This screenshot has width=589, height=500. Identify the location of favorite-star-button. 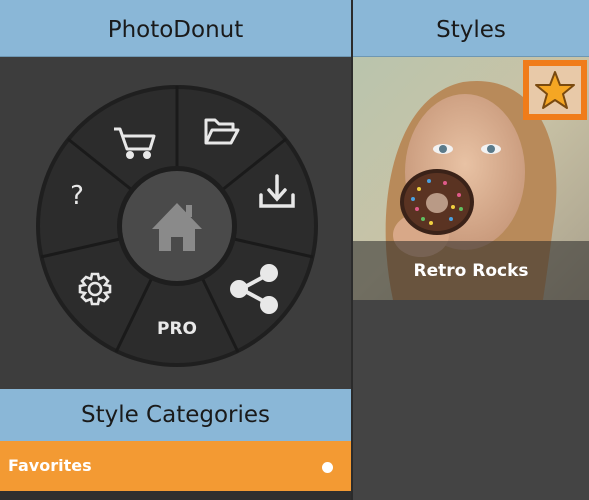
(555, 90).